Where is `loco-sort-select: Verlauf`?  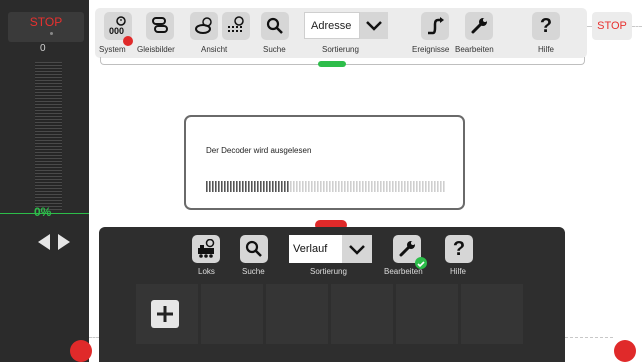
loco-sort-select: Verlauf is located at coordinates (315, 249).